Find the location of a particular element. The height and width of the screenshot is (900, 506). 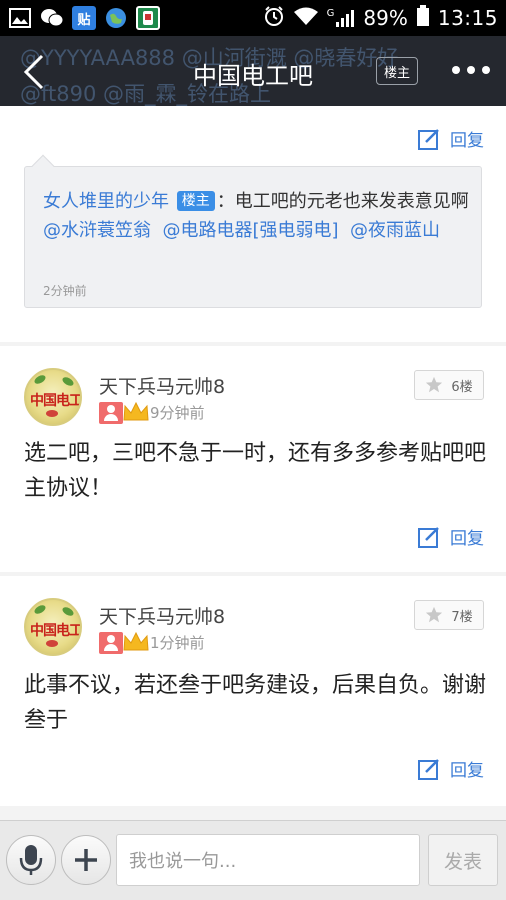

tieba-icon: 贴 is located at coordinates (84, 18).